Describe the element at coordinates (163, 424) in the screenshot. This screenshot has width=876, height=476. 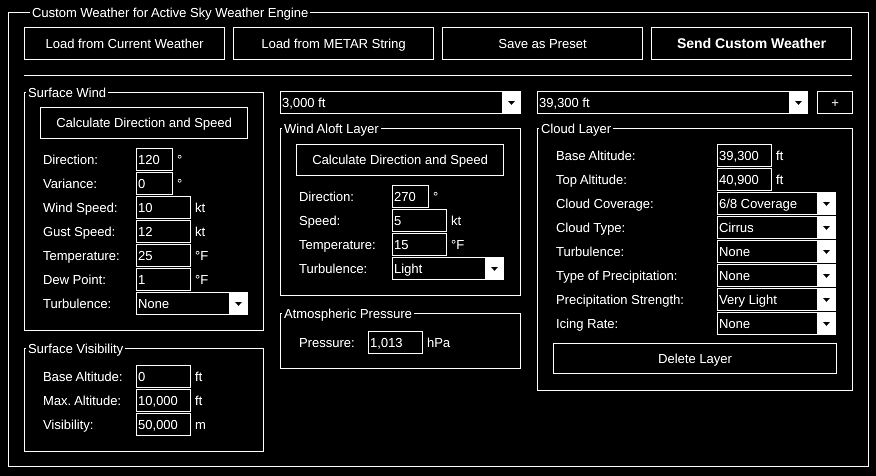
I see `input-field: 50,000` at that location.